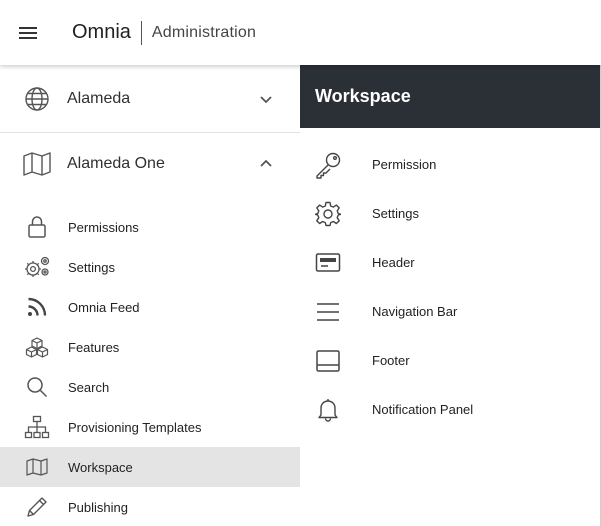 Image resolution: width=601 pixels, height=526 pixels. I want to click on brand-divider, so click(141, 32).